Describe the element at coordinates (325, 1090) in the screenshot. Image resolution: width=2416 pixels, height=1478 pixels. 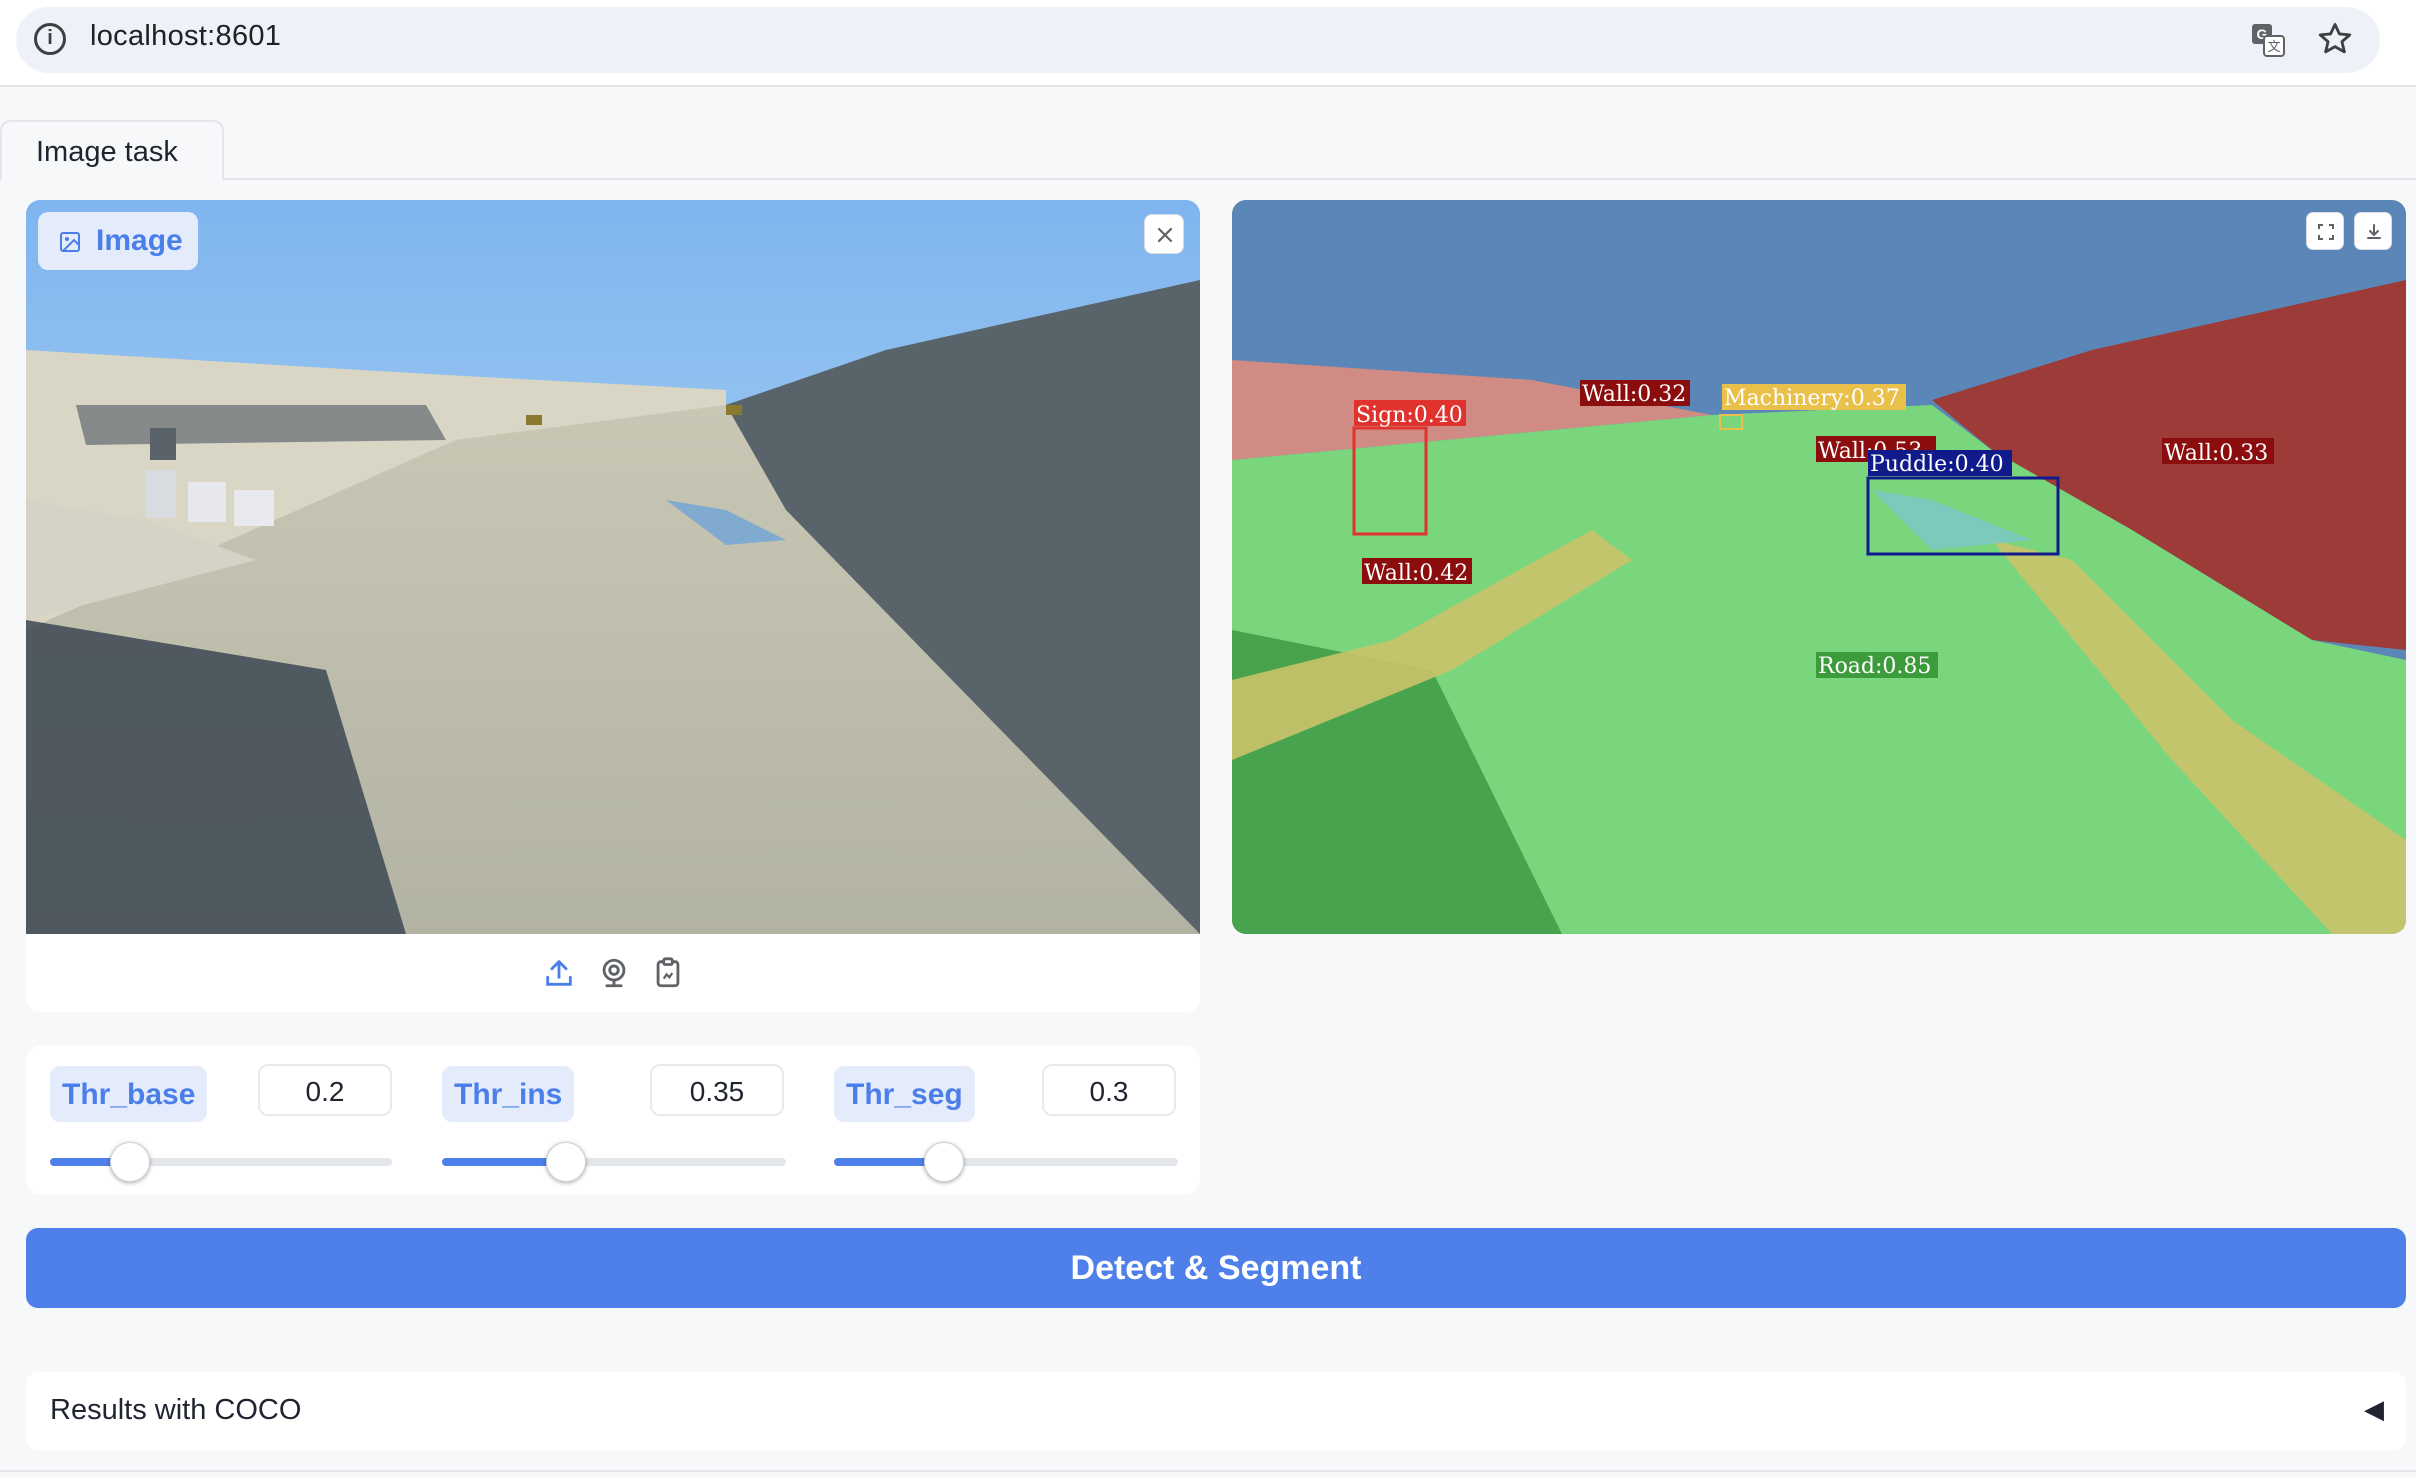
I see `thr-base-value-input: 0.2` at that location.